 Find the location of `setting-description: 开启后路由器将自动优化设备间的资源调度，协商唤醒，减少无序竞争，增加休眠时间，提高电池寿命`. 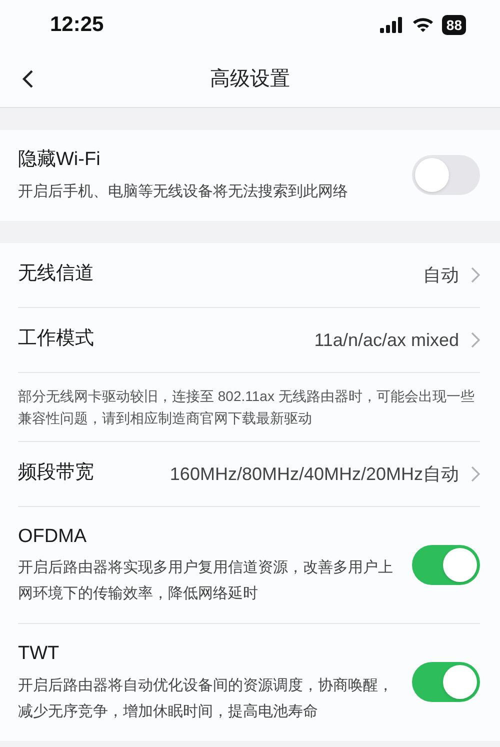

setting-description: 开启后路由器将自动优化设备间的资源调度，协商唤醒，减少无序竞争，增加休眠时间，提高电池寿命 is located at coordinates (206, 699).